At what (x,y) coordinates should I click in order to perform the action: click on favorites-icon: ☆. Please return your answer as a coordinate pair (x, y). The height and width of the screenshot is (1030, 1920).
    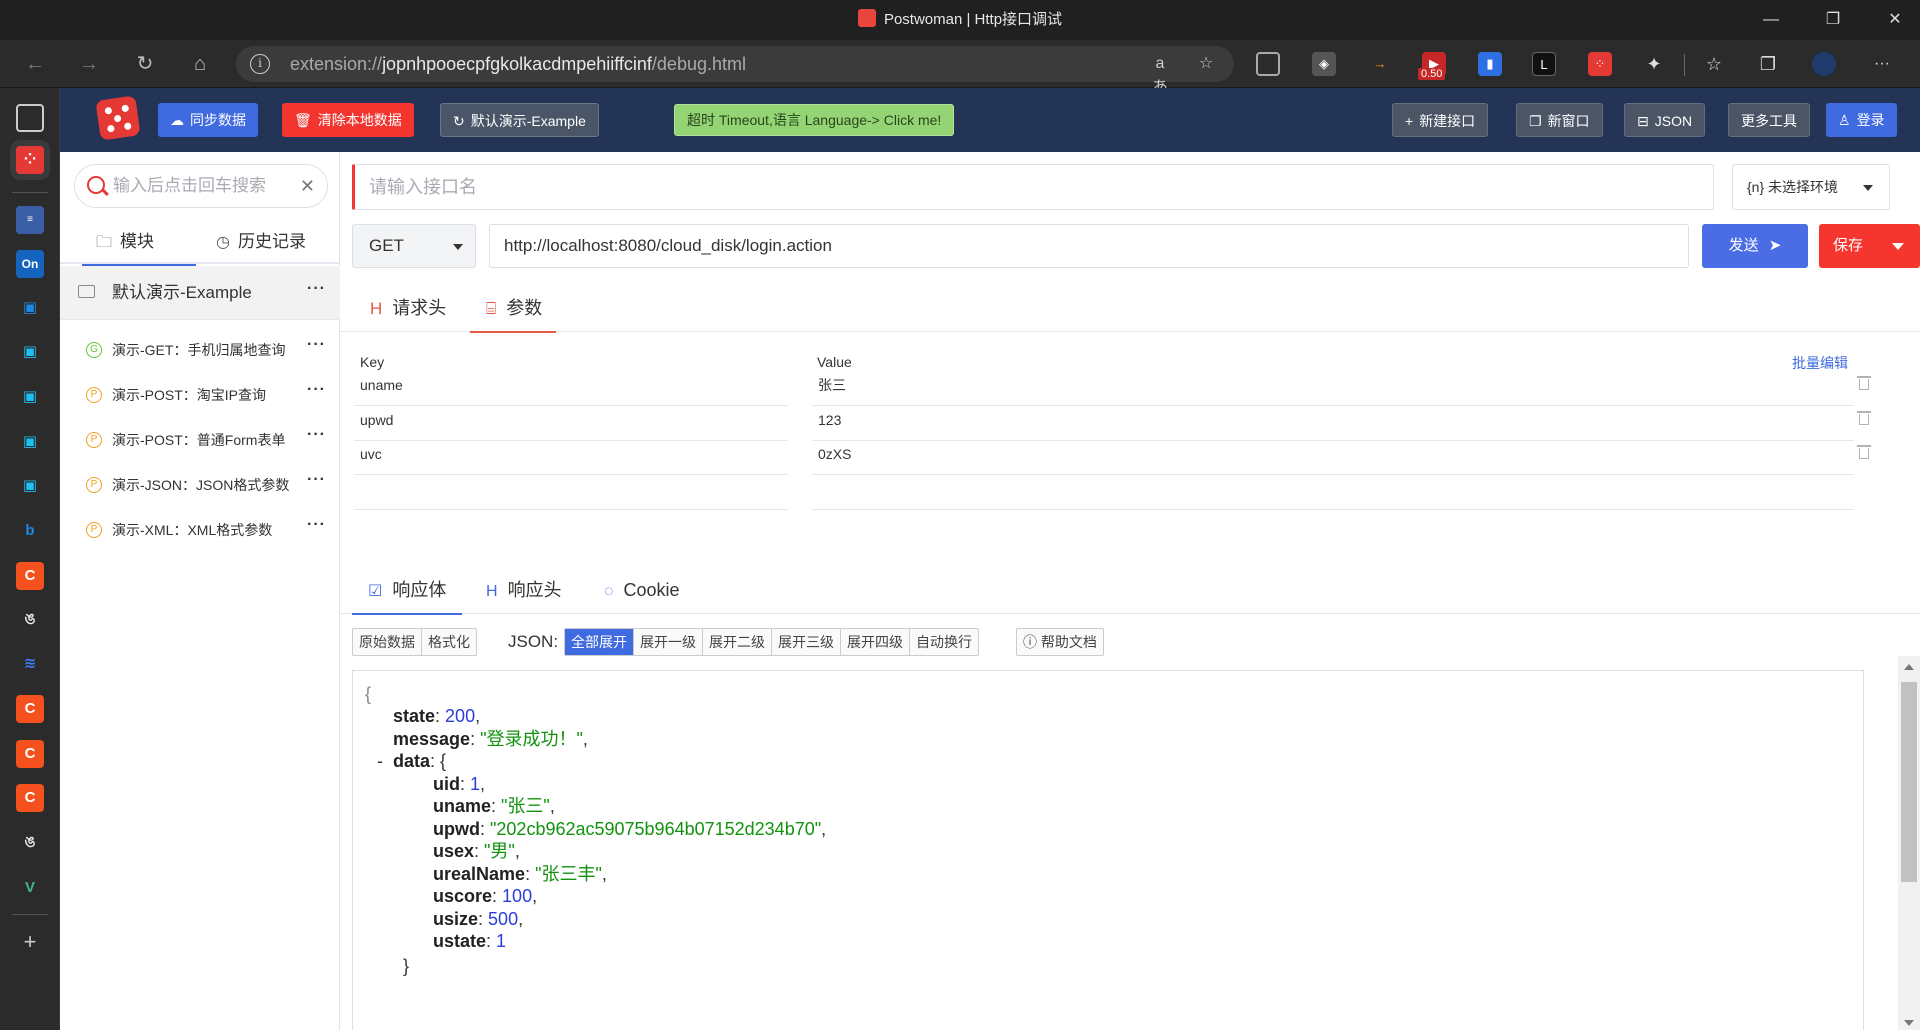
    Looking at the image, I should click on (1714, 64).